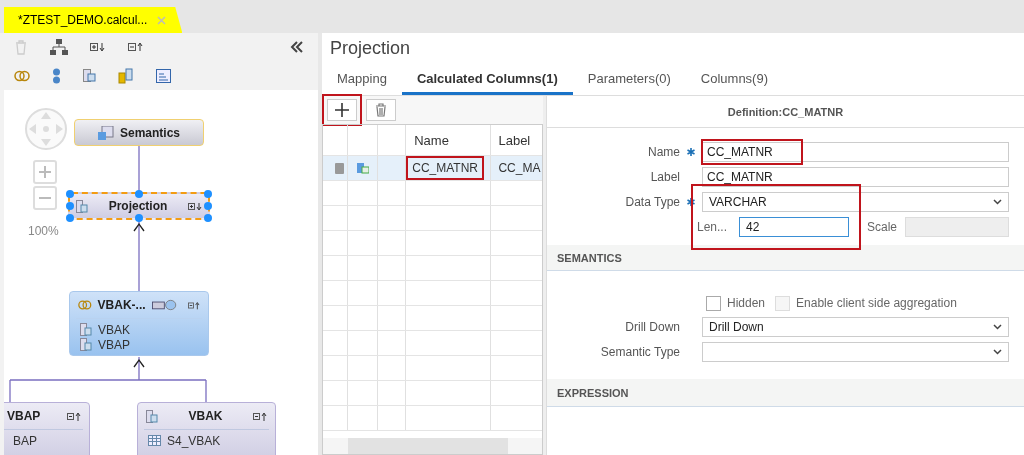  I want to click on collapse-all-icon, so click(136, 47).